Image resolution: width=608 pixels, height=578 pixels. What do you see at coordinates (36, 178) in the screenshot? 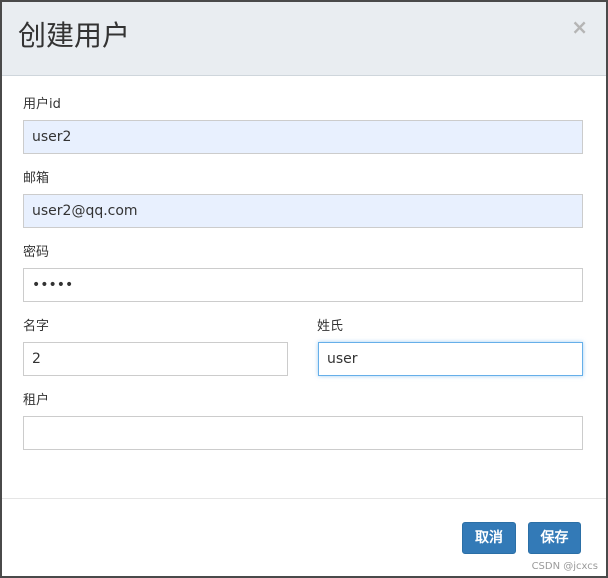
I see `email-label: 邮箱` at bounding box center [36, 178].